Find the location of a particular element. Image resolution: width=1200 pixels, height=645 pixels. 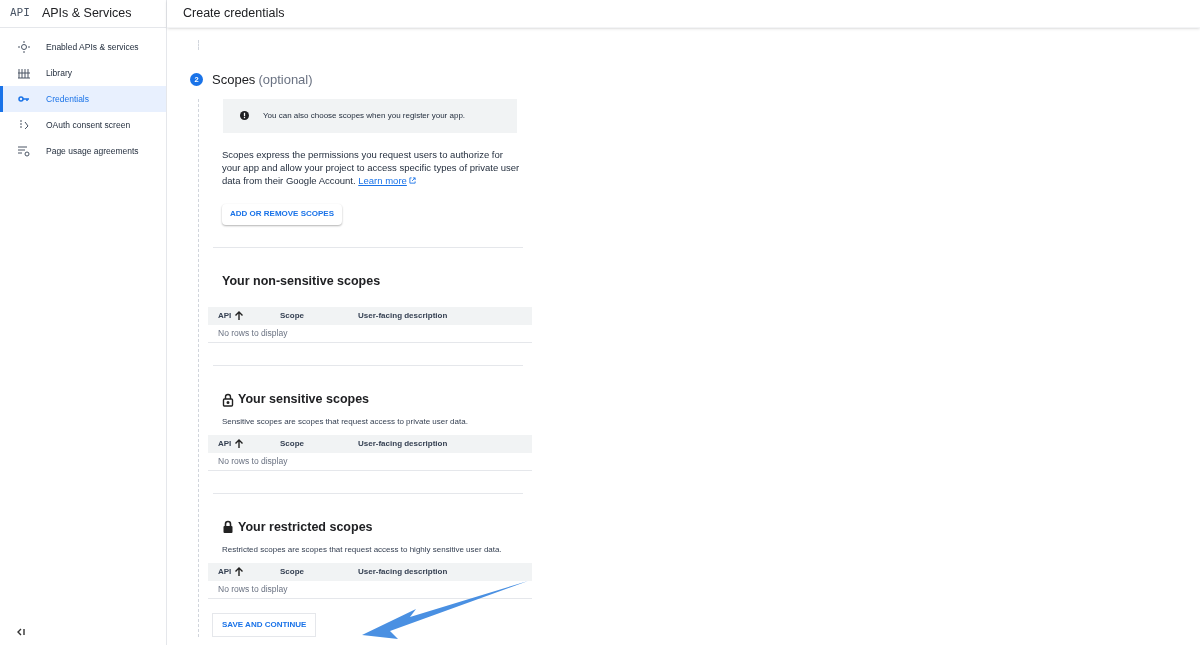

sidebar-item: Library is located at coordinates (83, 73).